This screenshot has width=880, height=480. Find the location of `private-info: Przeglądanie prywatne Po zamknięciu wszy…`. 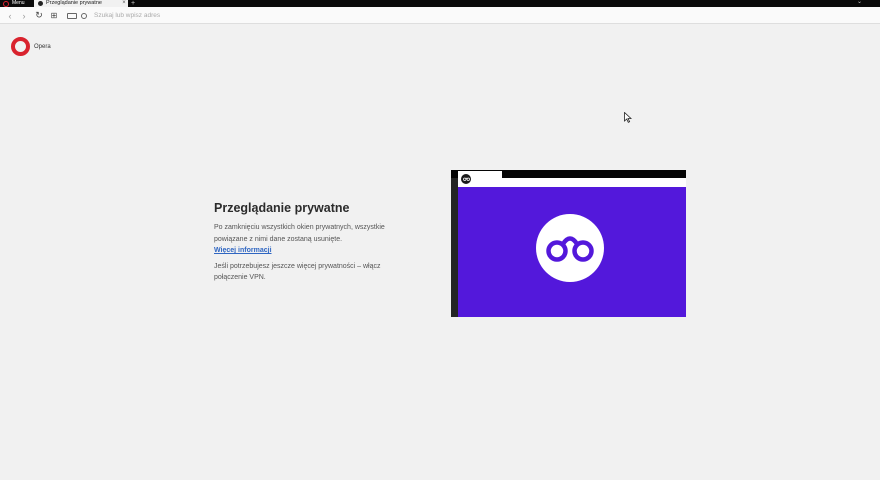

private-info: Przeglądanie prywatne Po zamknięciu wszy… is located at coordinates (314, 242).